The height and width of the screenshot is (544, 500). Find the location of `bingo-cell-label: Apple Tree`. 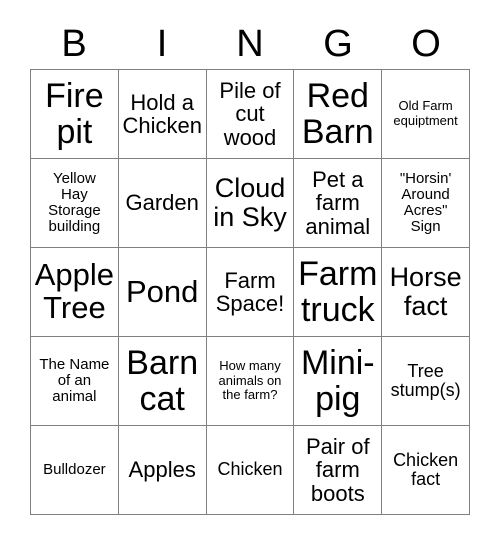

bingo-cell-label: Apple Tree is located at coordinates (74, 291).